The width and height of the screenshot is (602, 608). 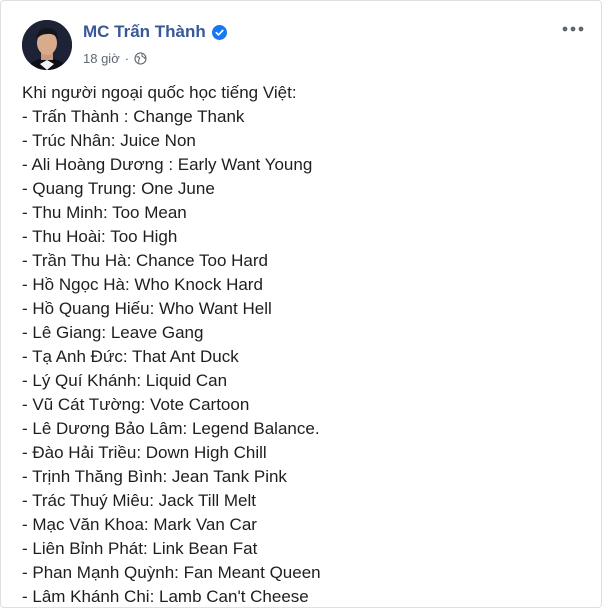 What do you see at coordinates (142, 284) in the screenshot?
I see `post-line: - Hồ Ngọc Hà: Who Knock Hard` at bounding box center [142, 284].